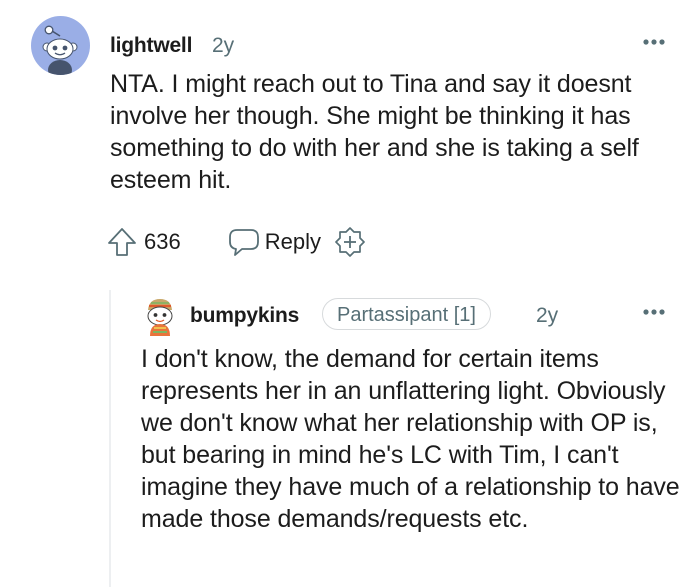  What do you see at coordinates (151, 46) in the screenshot?
I see `comment-author: lightwell` at bounding box center [151, 46].